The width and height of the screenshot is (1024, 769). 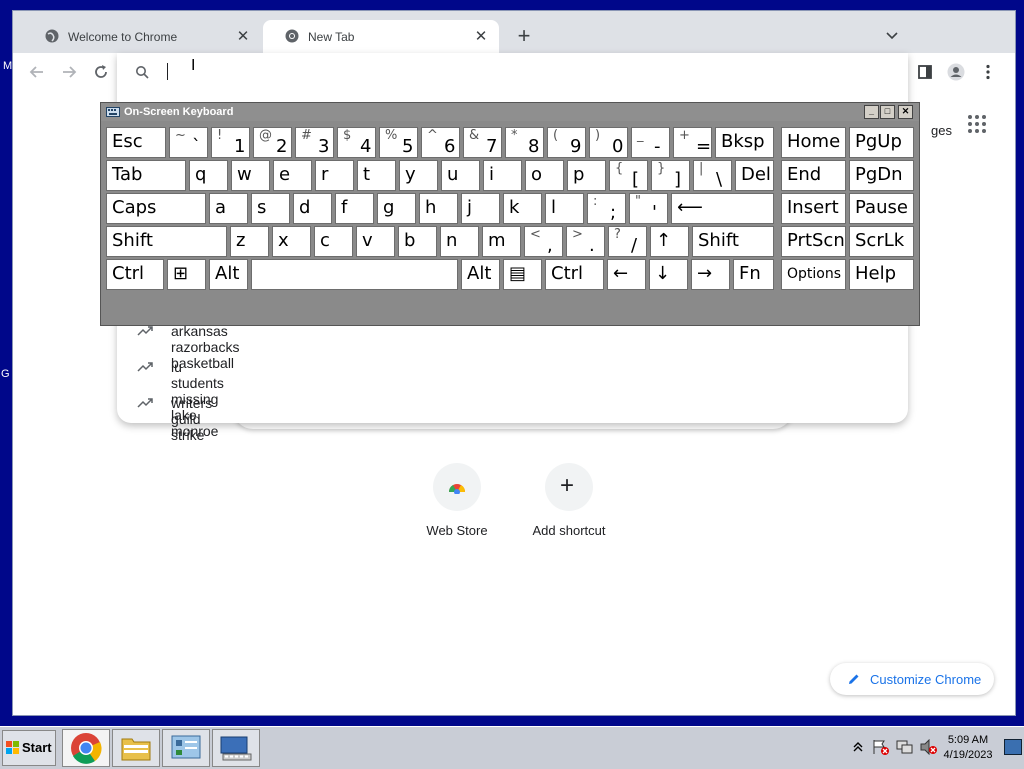 I want to click on osk-key-sym-0-5: $4, so click(x=356, y=142).